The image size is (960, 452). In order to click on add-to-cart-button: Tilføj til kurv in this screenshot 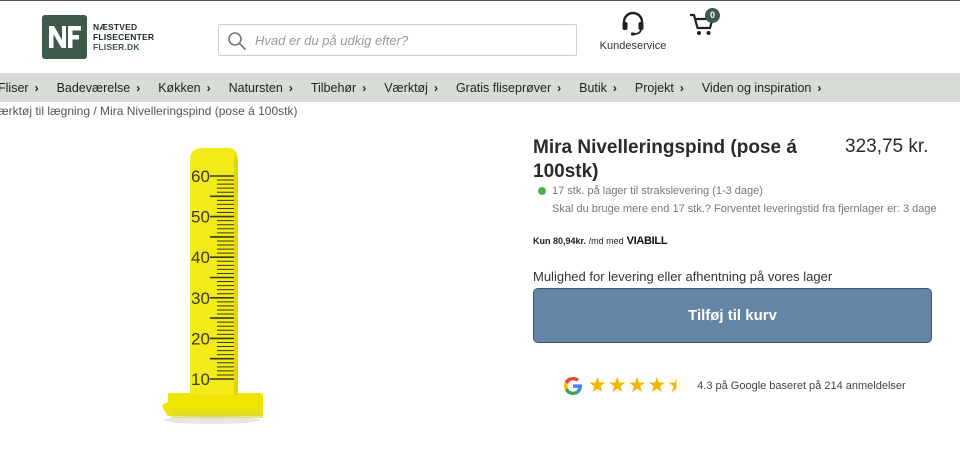, I will do `click(732, 315)`.